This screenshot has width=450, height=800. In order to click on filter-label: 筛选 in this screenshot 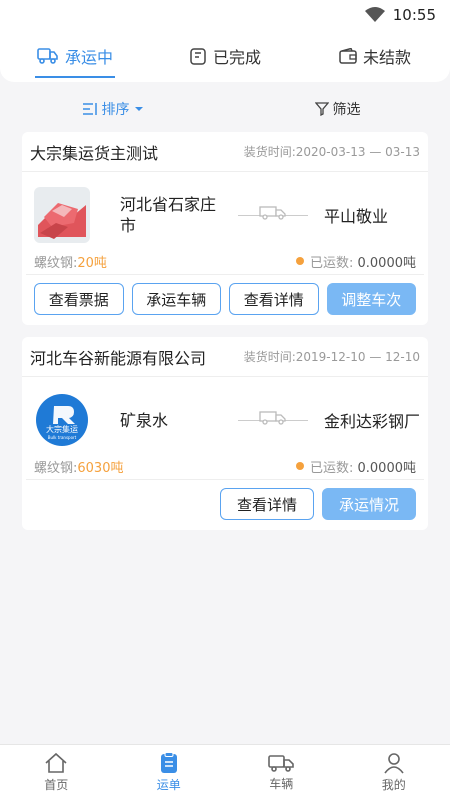, I will do `click(346, 110)`.